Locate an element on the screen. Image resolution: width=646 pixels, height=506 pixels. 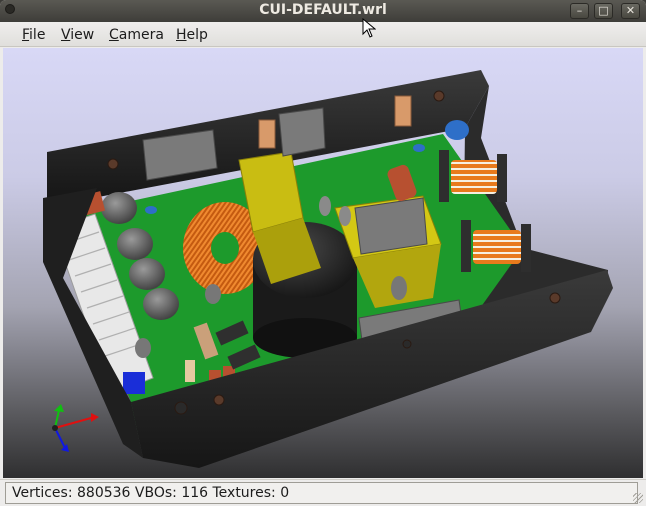
menu-camera-label: amera is located at coordinates (141, 35).